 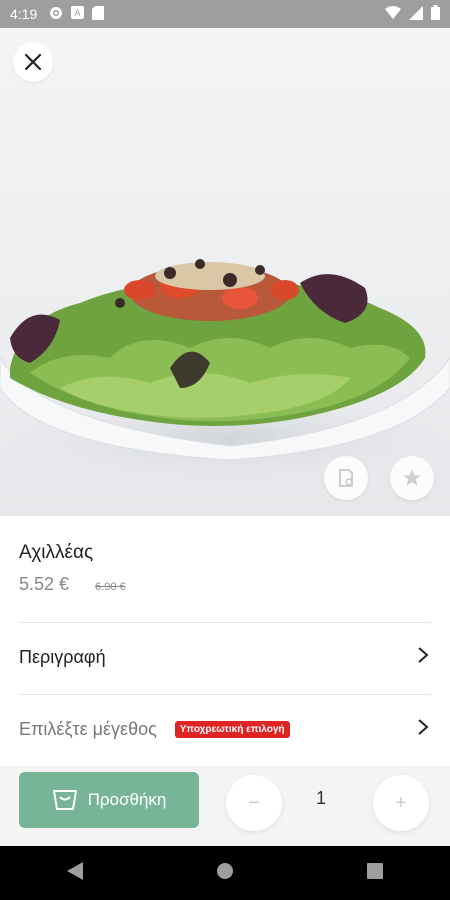 What do you see at coordinates (127, 799) in the screenshot?
I see `add-label: Προσθήκη` at bounding box center [127, 799].